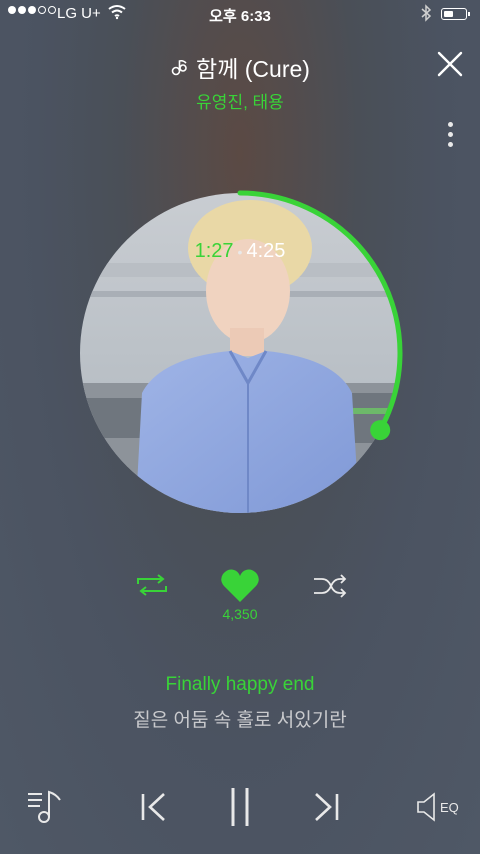 This screenshot has height=854, width=480. I want to click on song-title-text: 함께 (Cure), so click(253, 69).